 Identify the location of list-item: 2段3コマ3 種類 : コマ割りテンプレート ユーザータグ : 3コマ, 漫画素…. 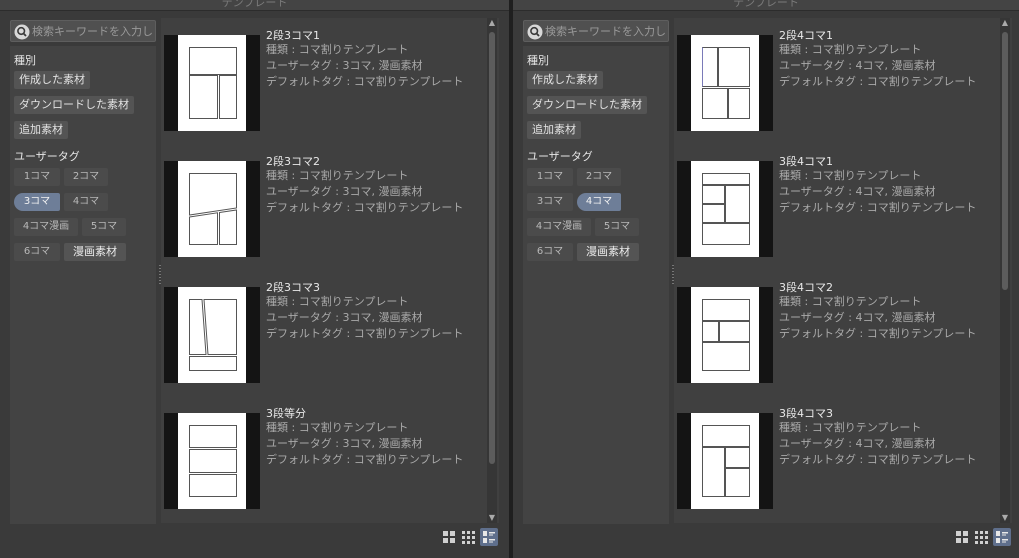
(323, 332).